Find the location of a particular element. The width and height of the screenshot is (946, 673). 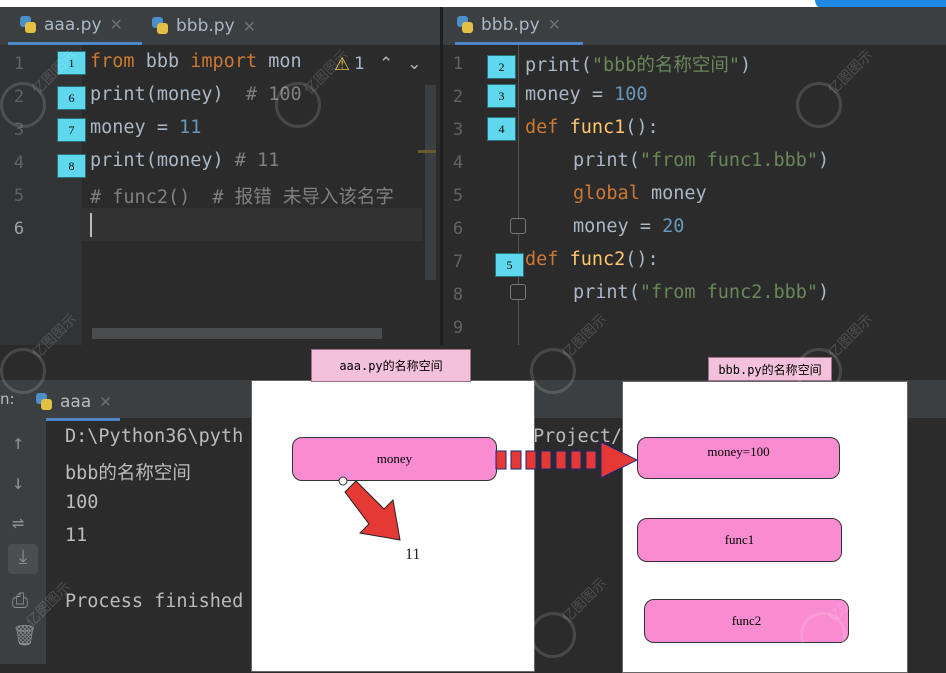

console-line: Process finished is located at coordinates (154, 601).